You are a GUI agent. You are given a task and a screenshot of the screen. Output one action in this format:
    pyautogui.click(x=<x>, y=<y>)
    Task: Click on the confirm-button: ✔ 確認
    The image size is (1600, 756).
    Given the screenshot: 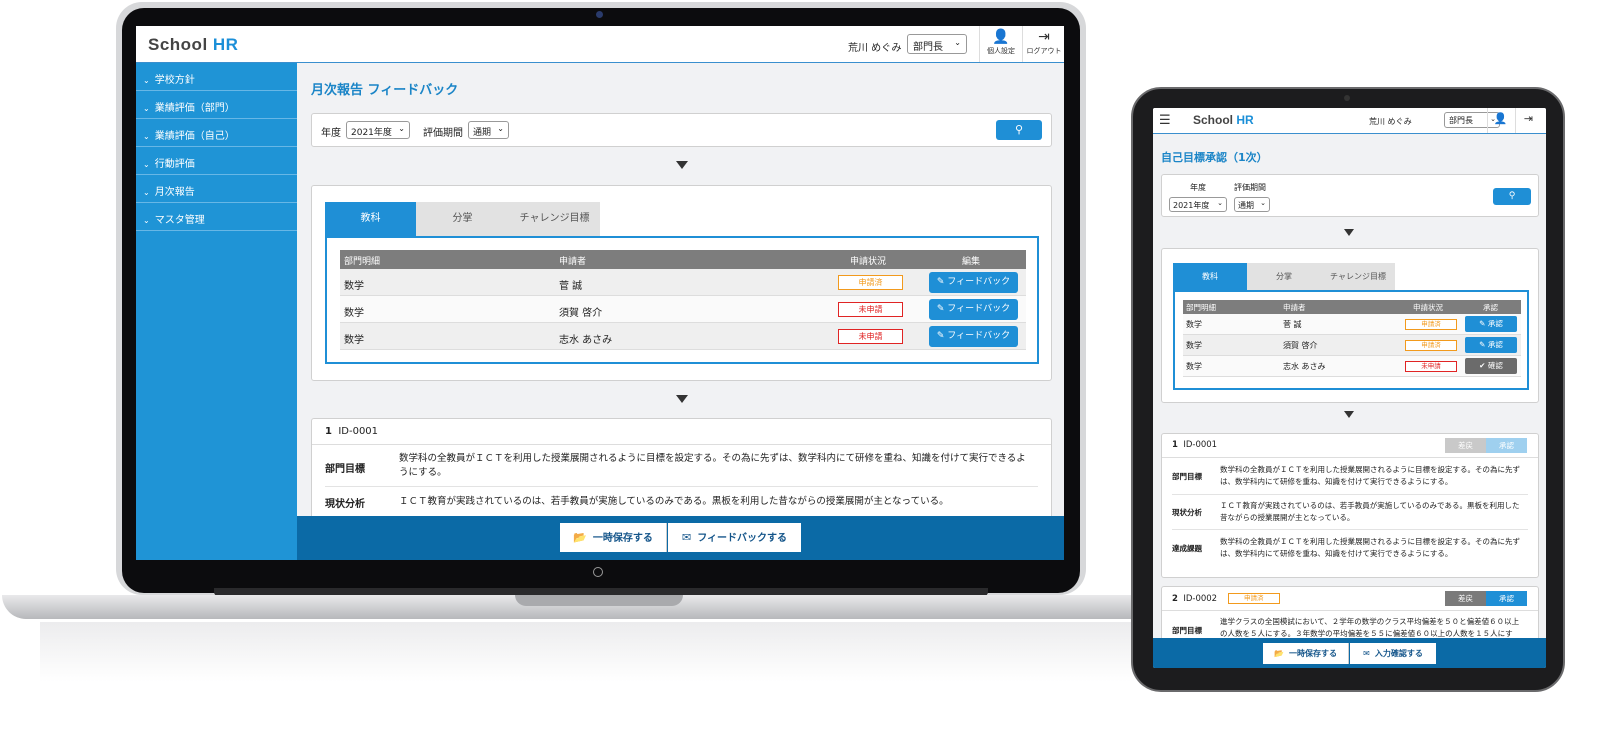 What is the action you would take?
    pyautogui.click(x=1491, y=366)
    